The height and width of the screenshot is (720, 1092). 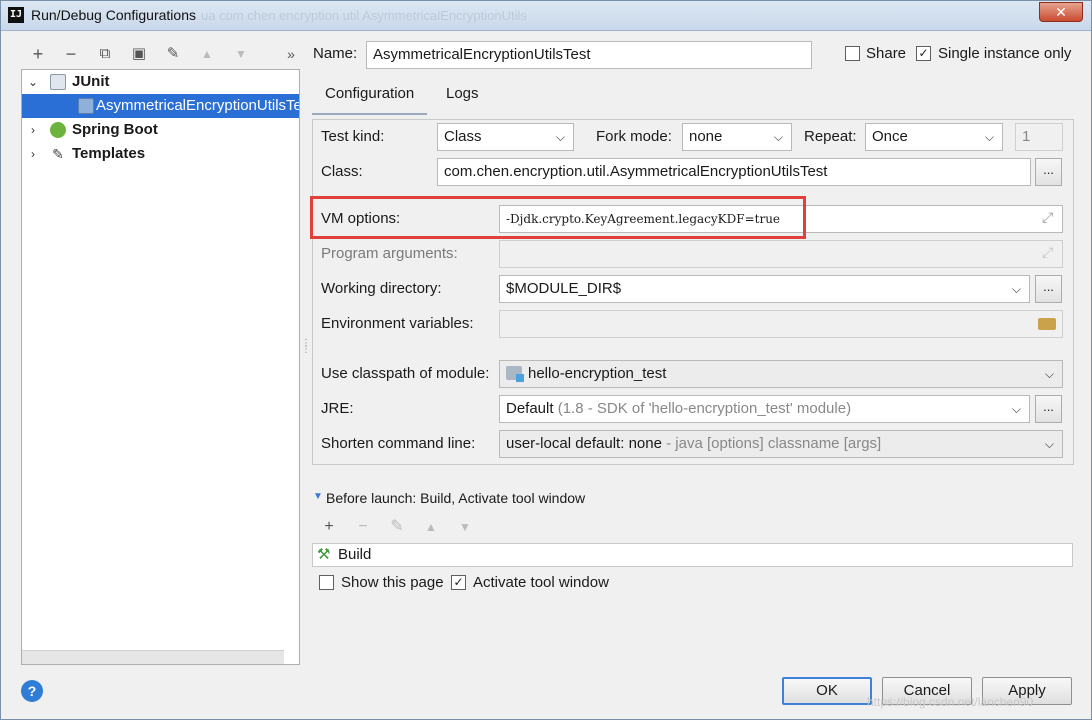 What do you see at coordinates (530, 408) in the screenshot?
I see `jre-value: Default` at bounding box center [530, 408].